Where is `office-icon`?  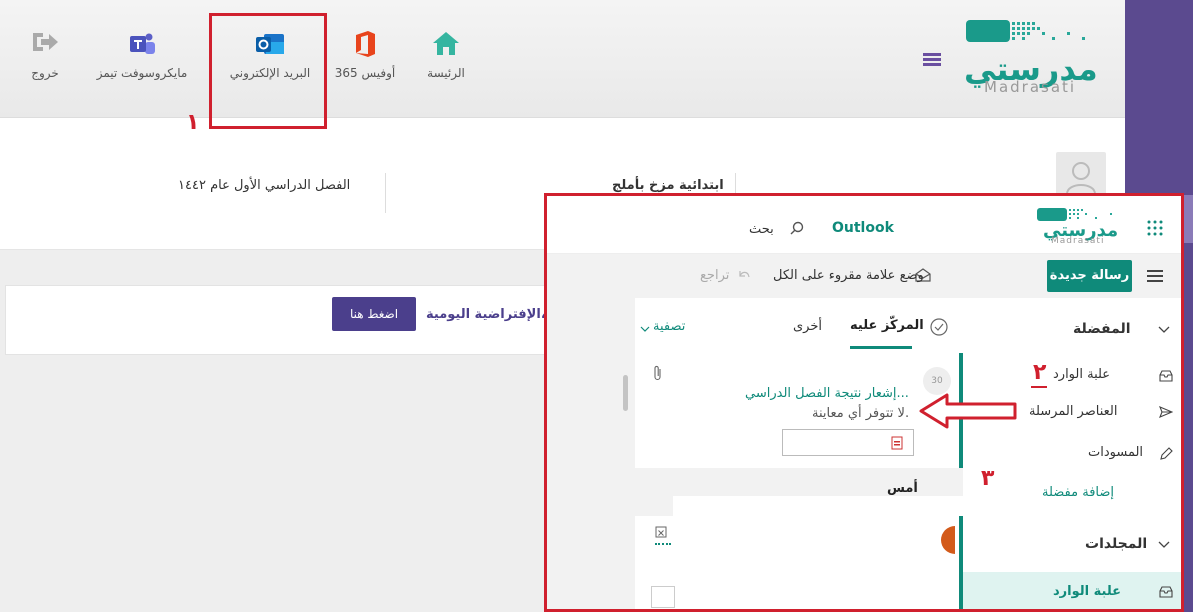
office-icon is located at coordinates (365, 44).